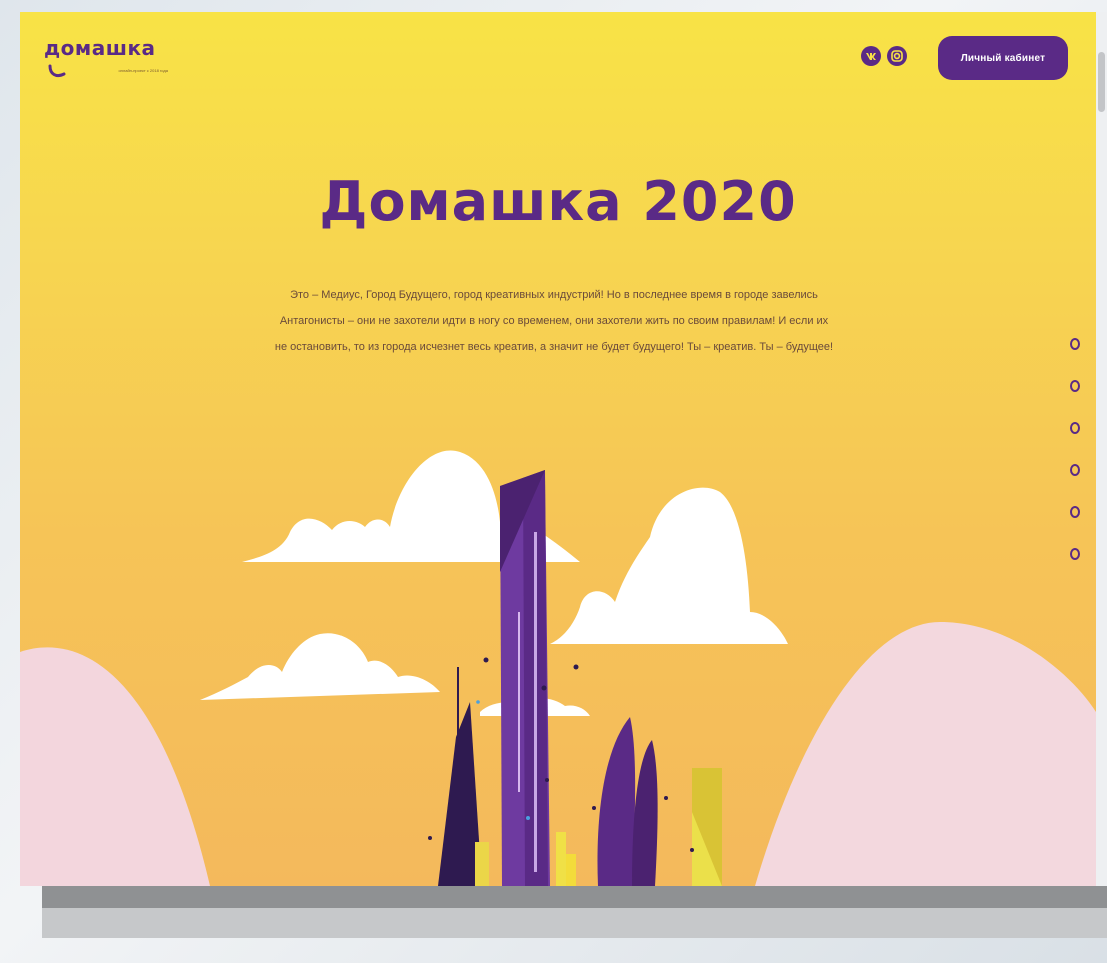 The height and width of the screenshot is (963, 1107). Describe the element at coordinates (558, 201) in the screenshot. I see `hero-title: Домашка 2020` at that location.